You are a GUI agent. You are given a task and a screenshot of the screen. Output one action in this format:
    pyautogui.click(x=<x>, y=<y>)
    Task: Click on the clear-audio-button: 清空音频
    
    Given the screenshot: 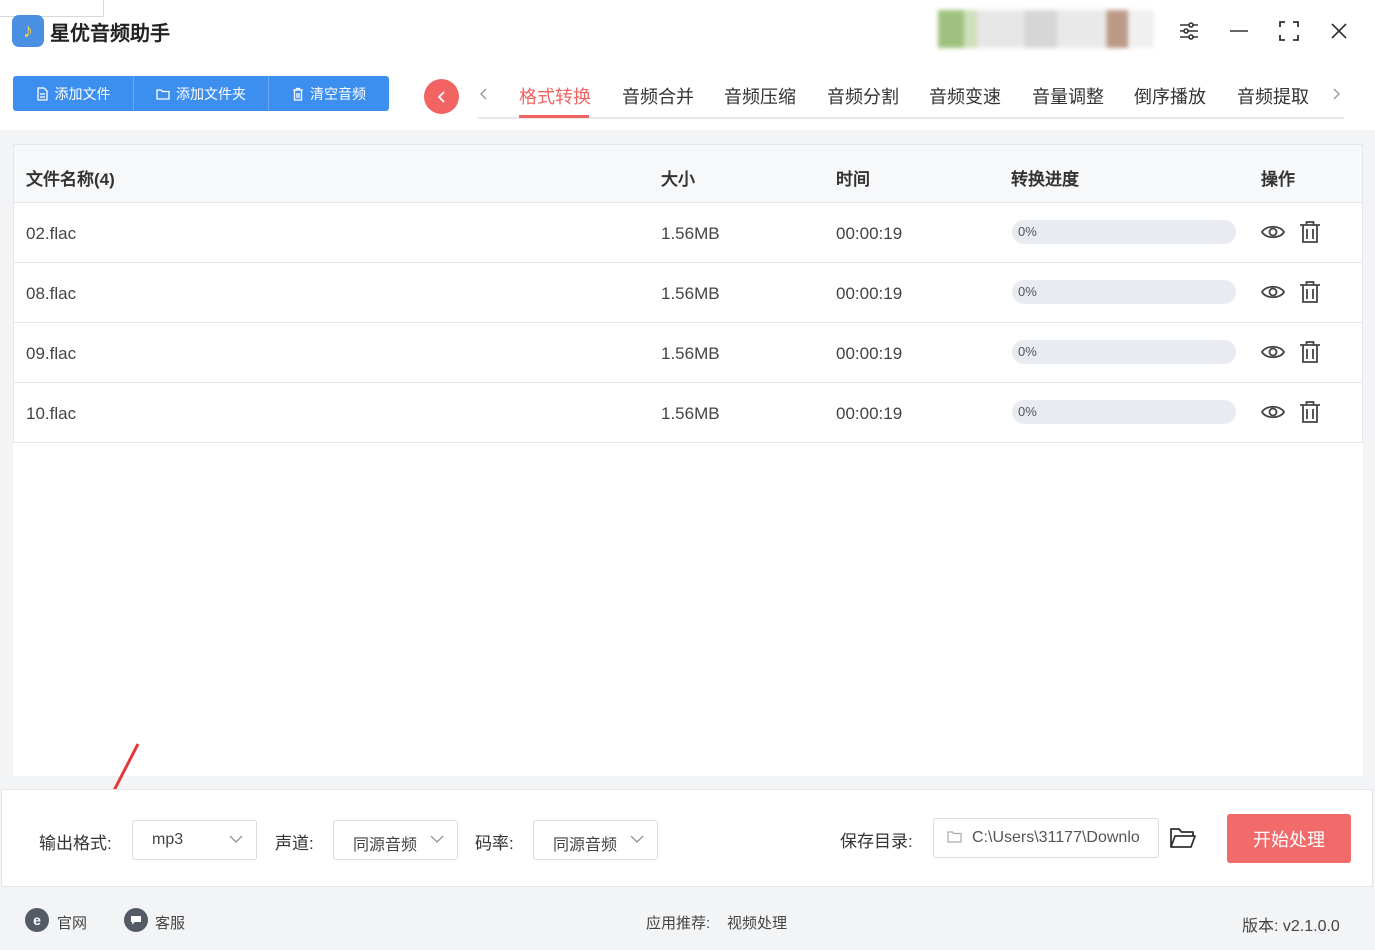 What is the action you would take?
    pyautogui.click(x=329, y=93)
    